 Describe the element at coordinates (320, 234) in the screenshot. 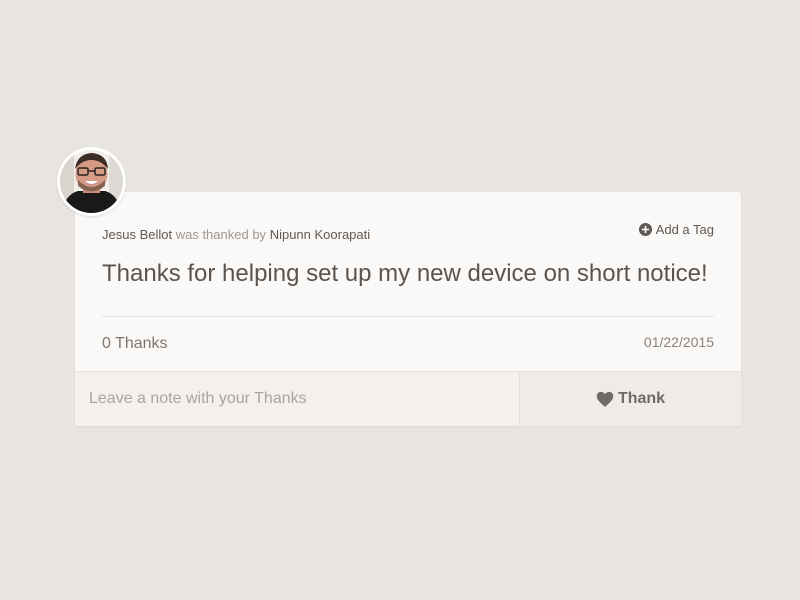

I see `sender-name: Nipunn Koorapati` at that location.